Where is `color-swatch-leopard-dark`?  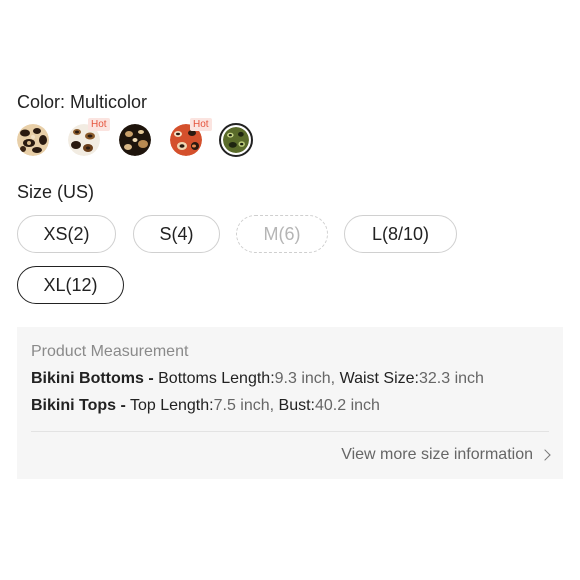
color-swatch-leopard-dark is located at coordinates (135, 140).